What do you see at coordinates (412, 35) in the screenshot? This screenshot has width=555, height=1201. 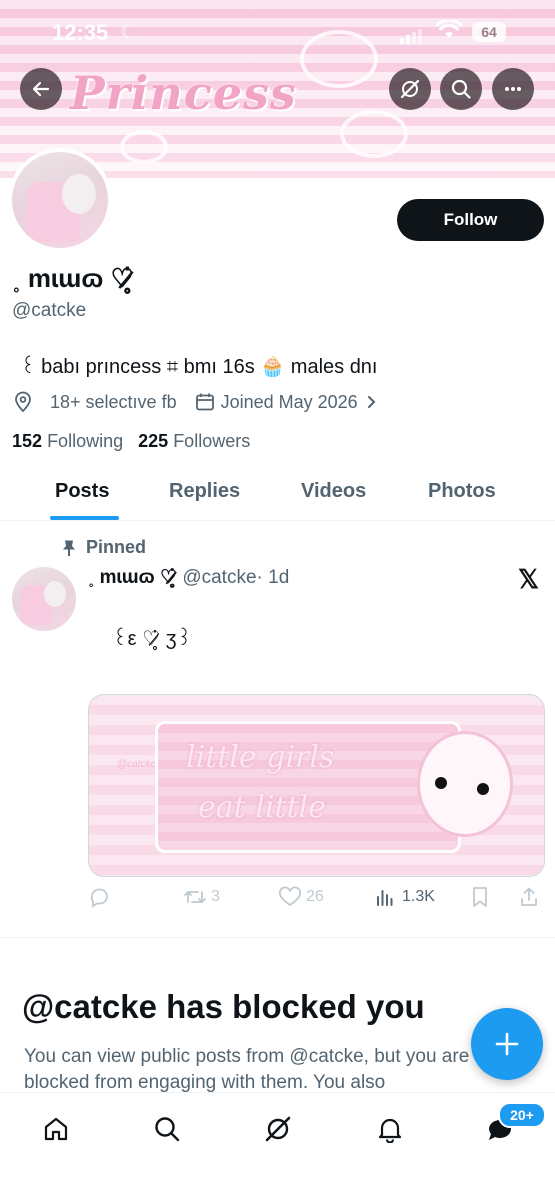 I see `cellular-signal-icon` at bounding box center [412, 35].